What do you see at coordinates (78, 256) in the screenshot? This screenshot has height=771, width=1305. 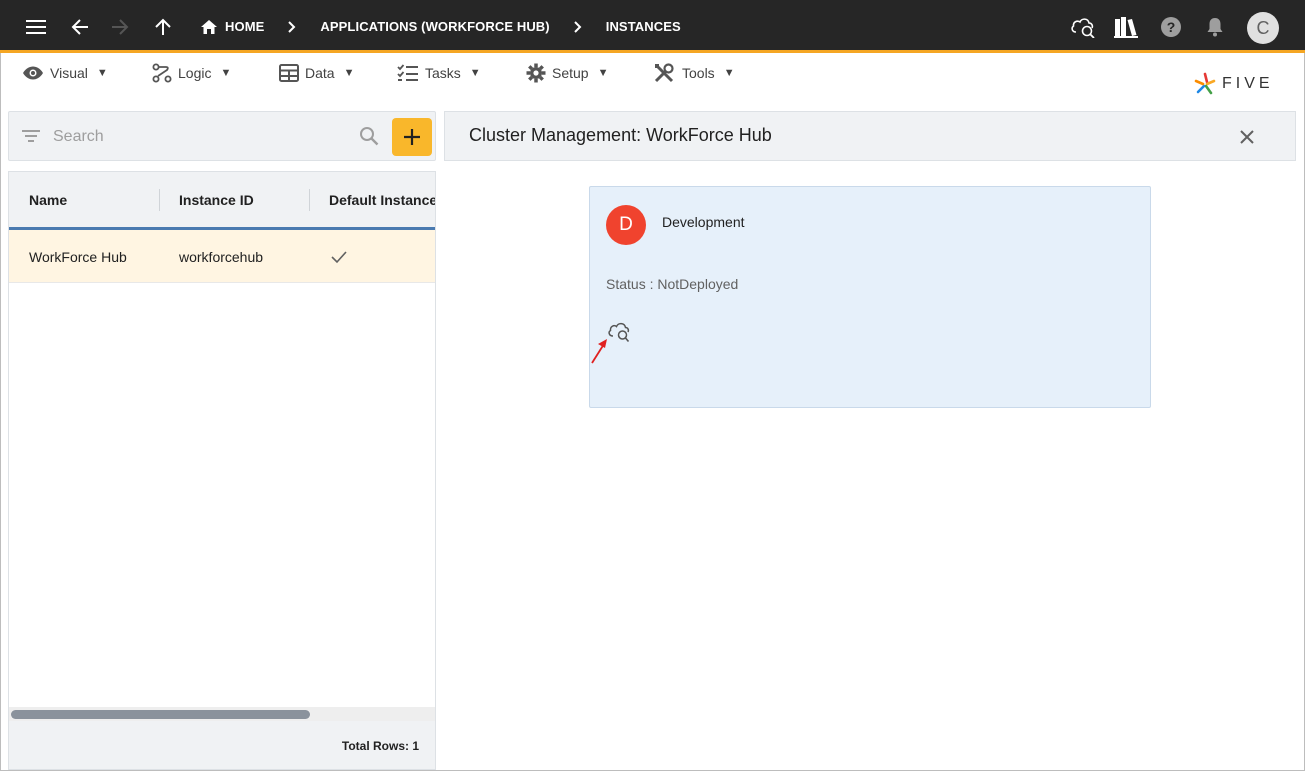 I see `cell-name: WorkForce Hub` at bounding box center [78, 256].